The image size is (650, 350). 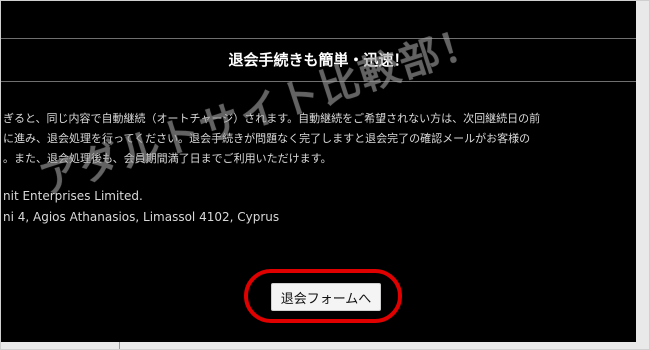 I want to click on top-divider, so click(x=318, y=38).